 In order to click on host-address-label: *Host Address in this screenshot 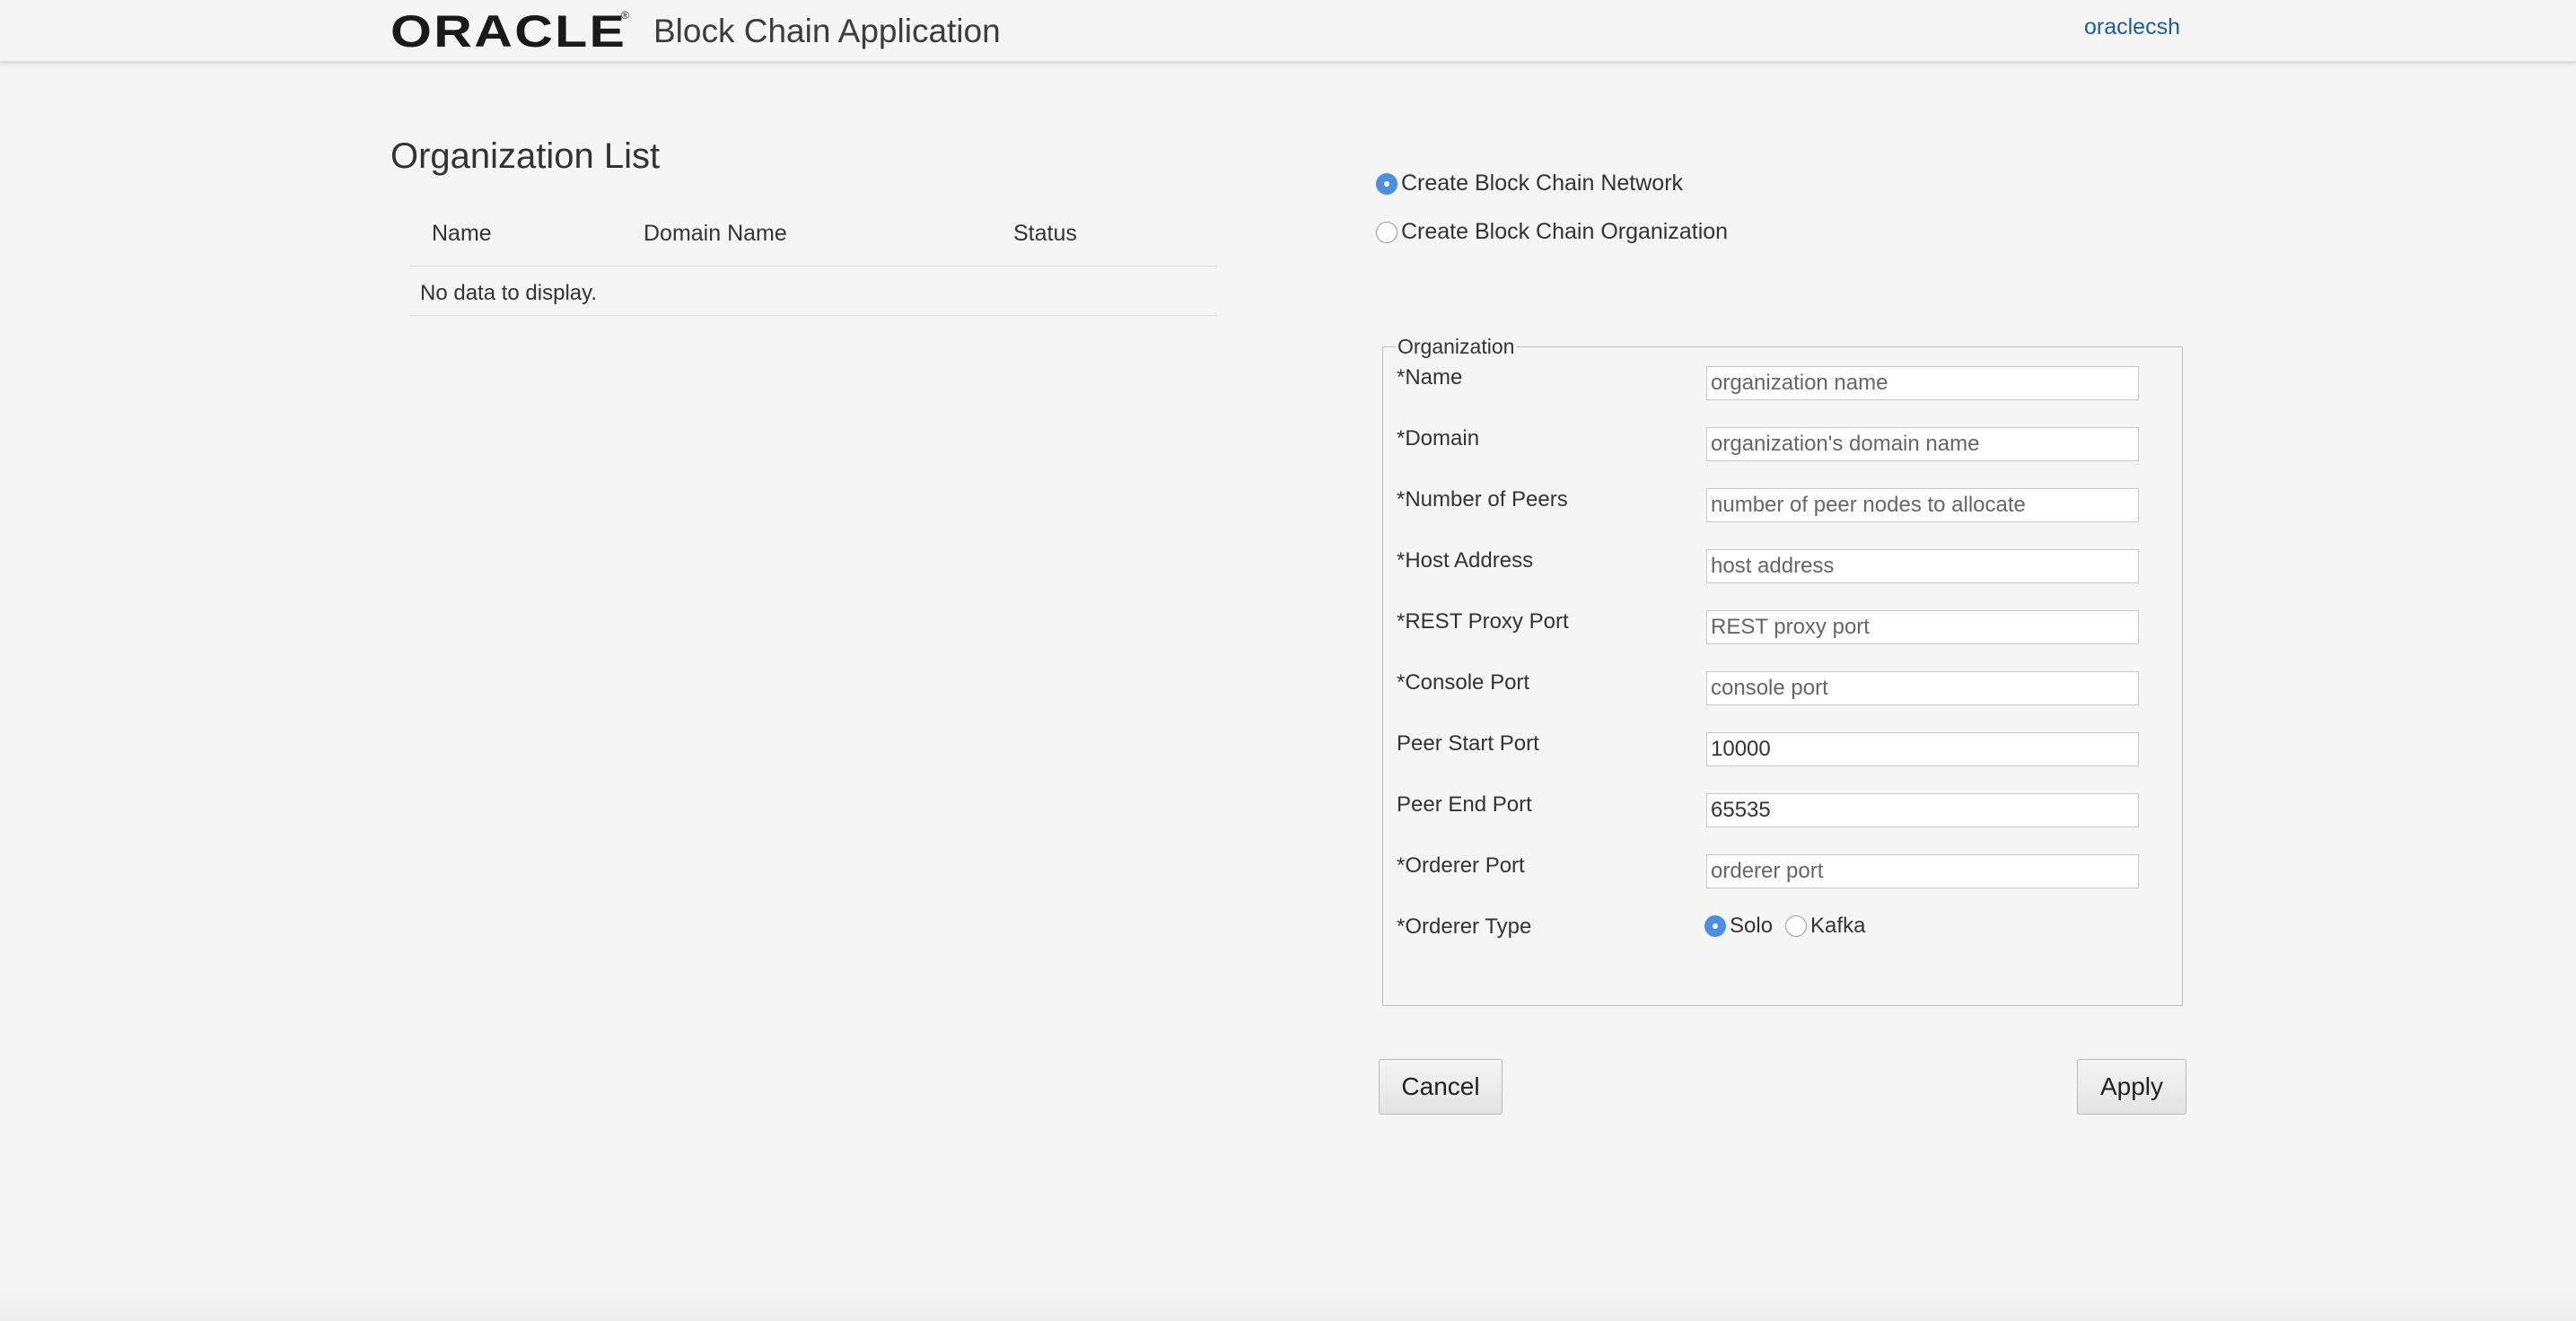, I will do `click(1465, 560)`.